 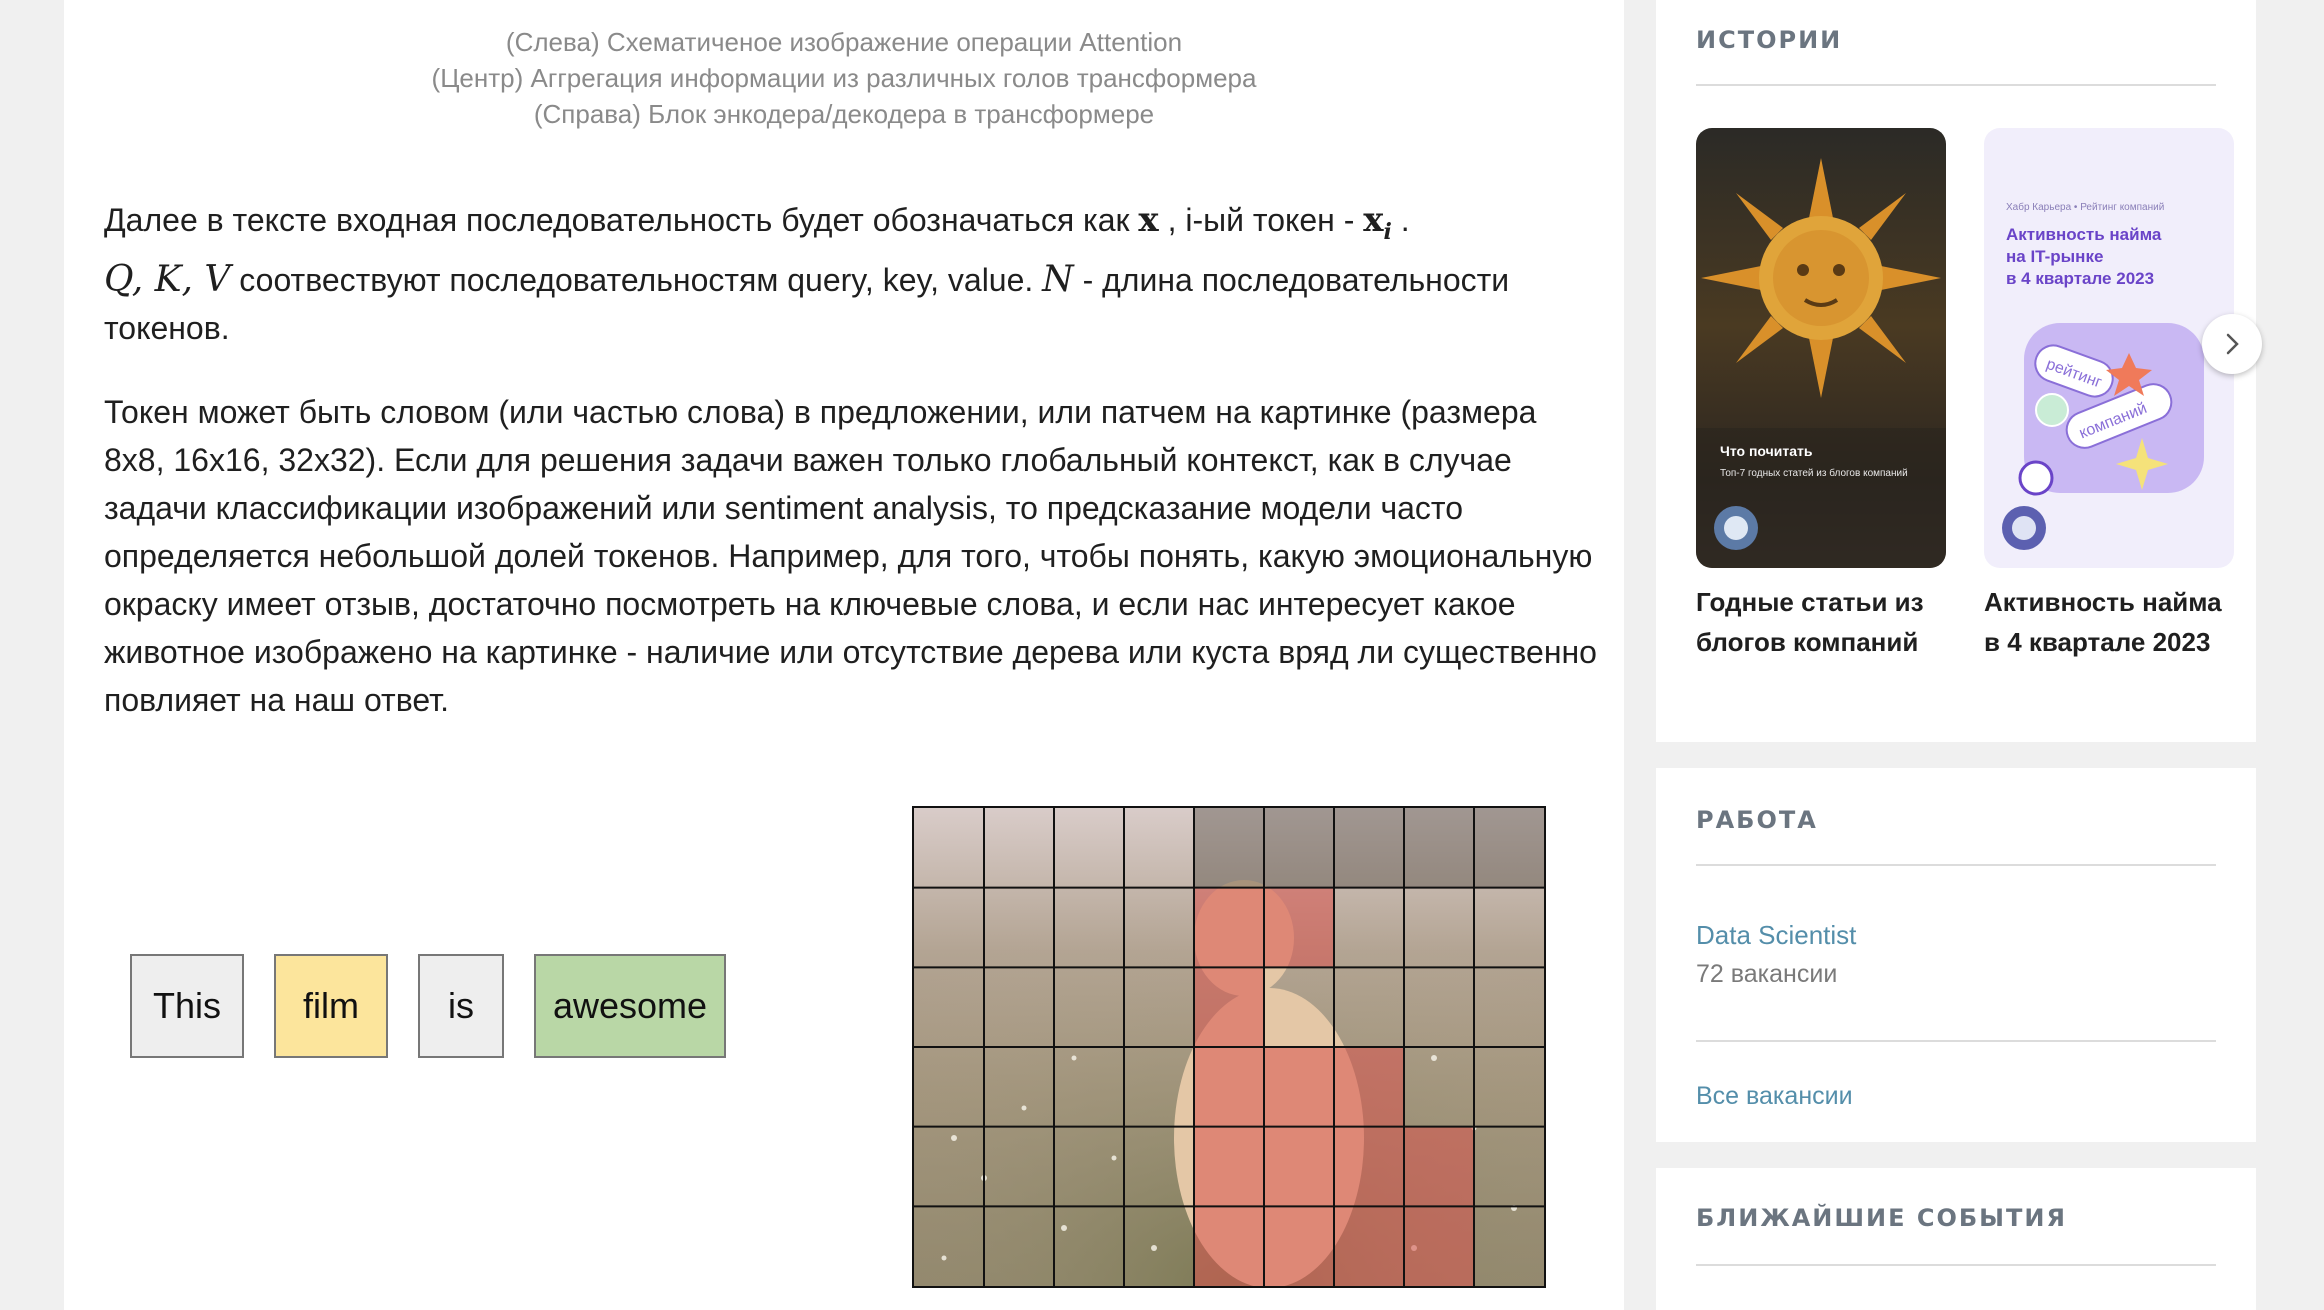 I want to click on events-title: БЛИЖАЙШИЕ СОБЫТИЯ, so click(x=1881, y=1218).